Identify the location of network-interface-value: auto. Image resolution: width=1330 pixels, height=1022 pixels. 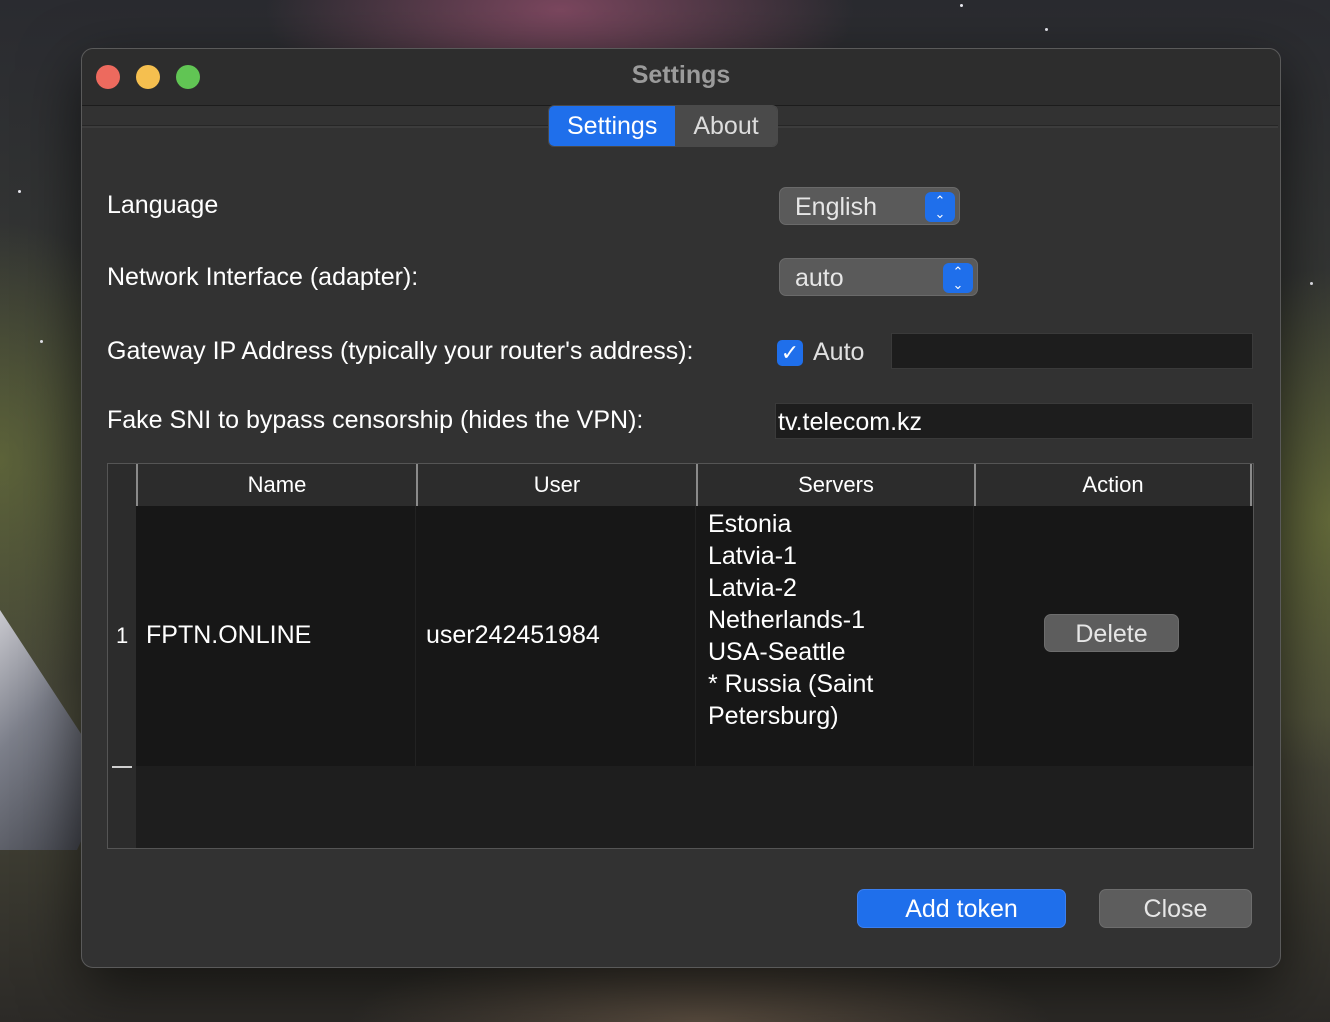
(819, 278).